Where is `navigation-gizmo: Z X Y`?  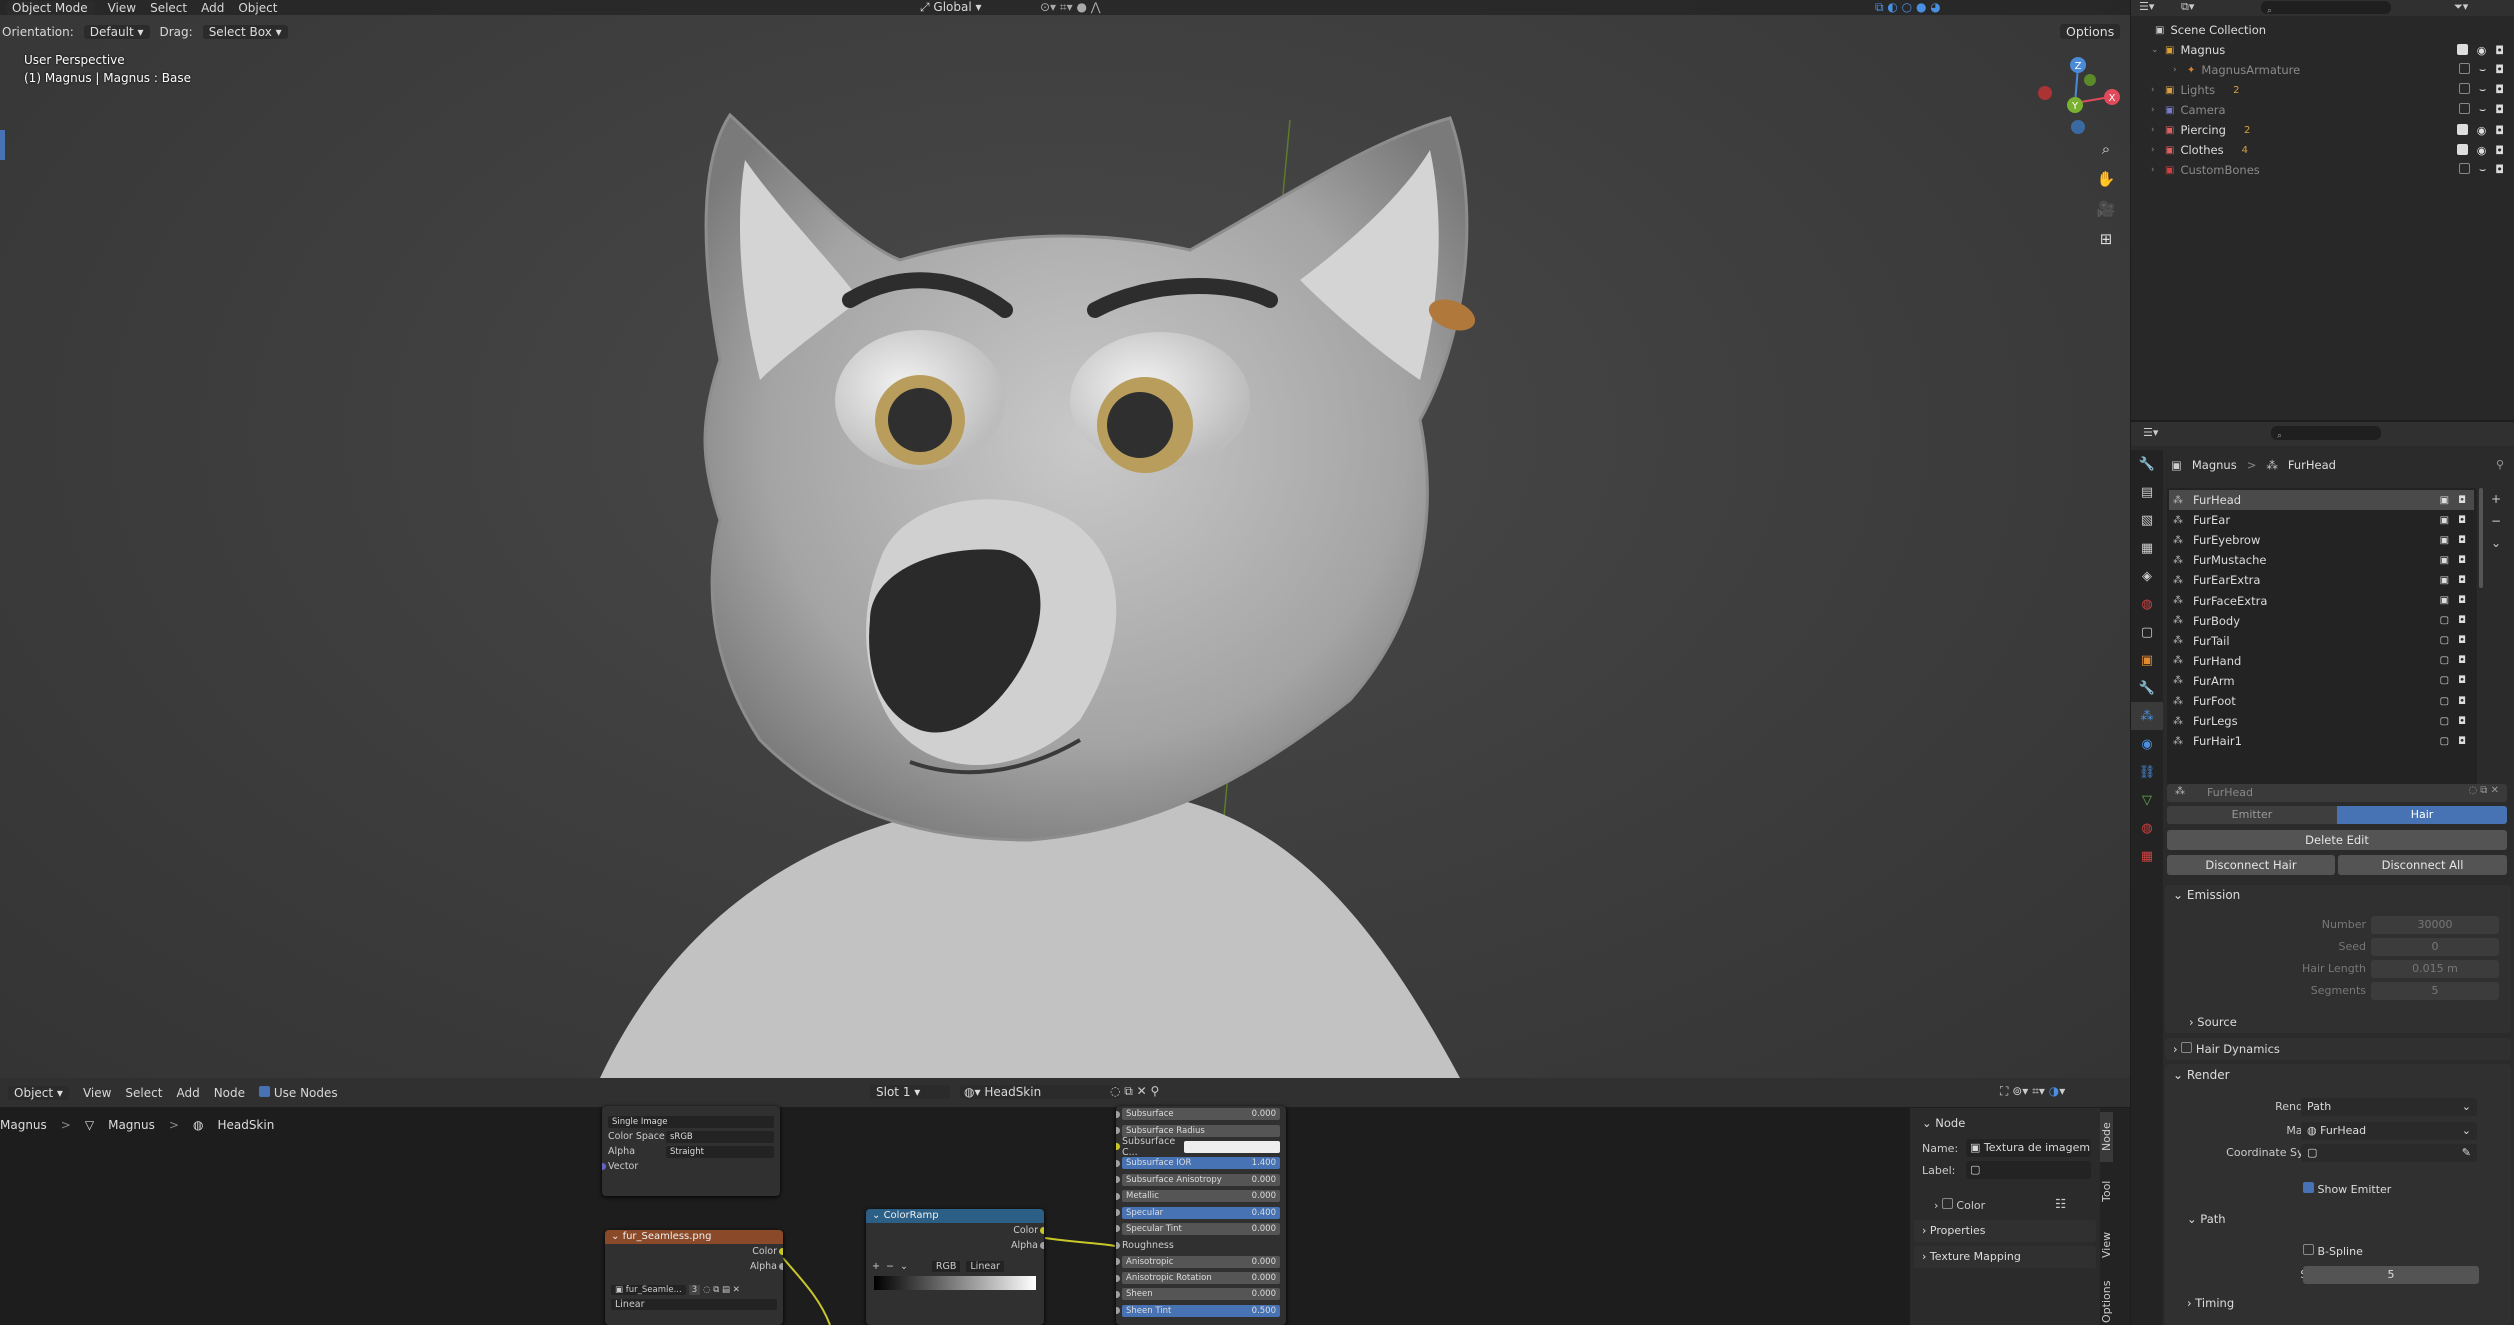 navigation-gizmo: Z X Y is located at coordinates (2075, 97).